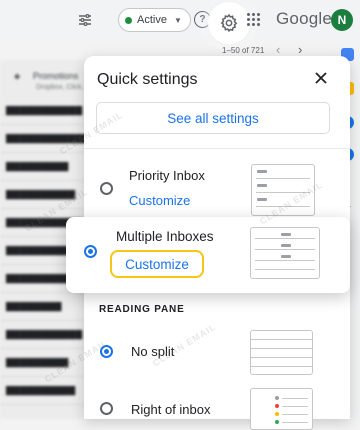  What do you see at coordinates (243, 50) in the screenshot?
I see `pagination-count: 1–50 of 721` at bounding box center [243, 50].